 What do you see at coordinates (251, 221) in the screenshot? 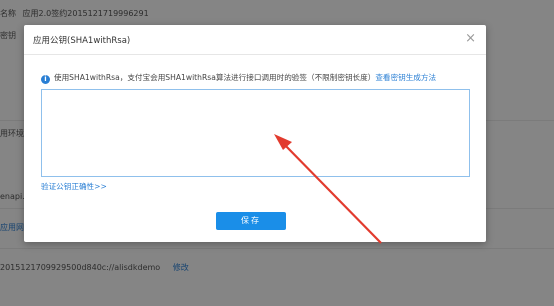
I see `save-button: 保存` at bounding box center [251, 221].